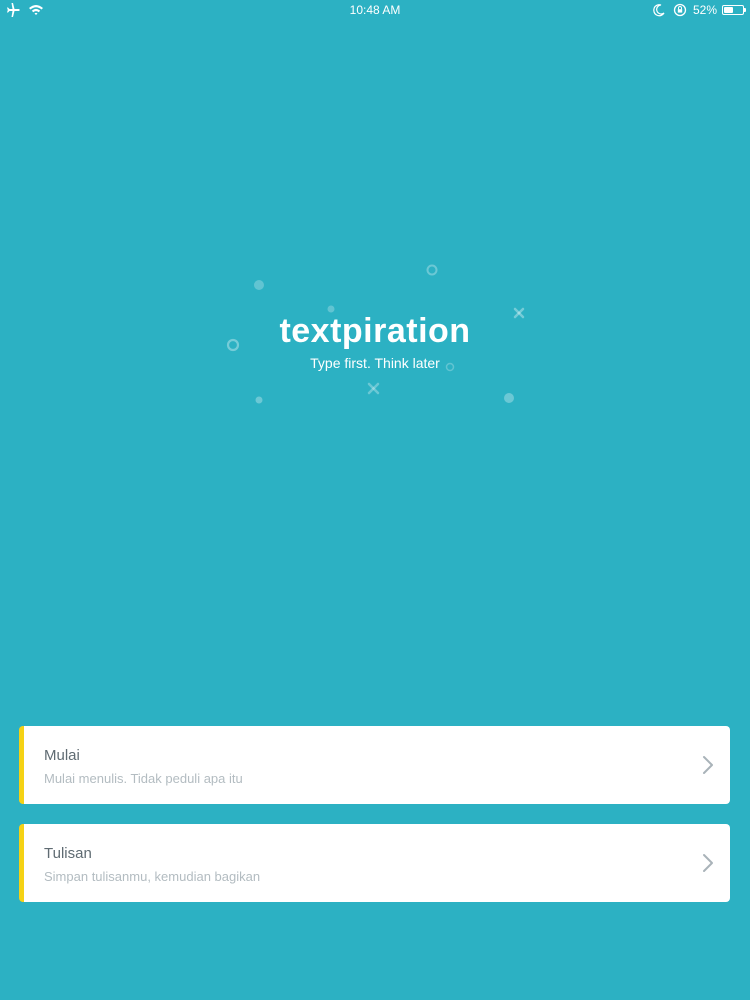 The height and width of the screenshot is (1000, 750). I want to click on status-bar: 10:48 AM 52%, so click(375, 10).